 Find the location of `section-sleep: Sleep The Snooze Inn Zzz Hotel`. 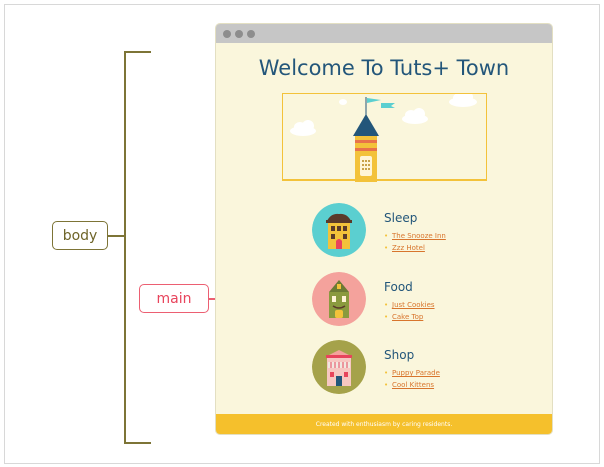

section-sleep: Sleep The Snooze Inn Zzz Hotel is located at coordinates (427, 231).